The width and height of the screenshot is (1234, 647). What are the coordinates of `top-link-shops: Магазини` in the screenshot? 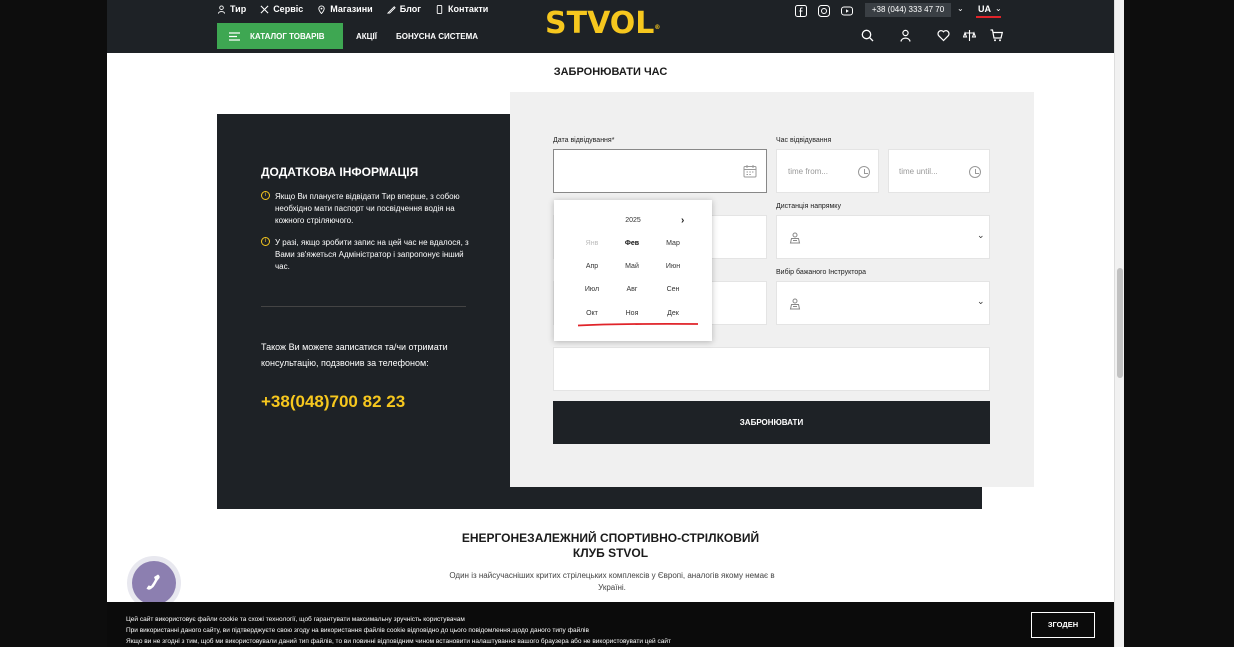 It's located at (345, 9).